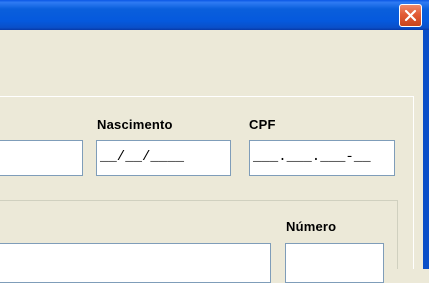  What do you see at coordinates (135, 263) in the screenshot?
I see `address-field` at bounding box center [135, 263].